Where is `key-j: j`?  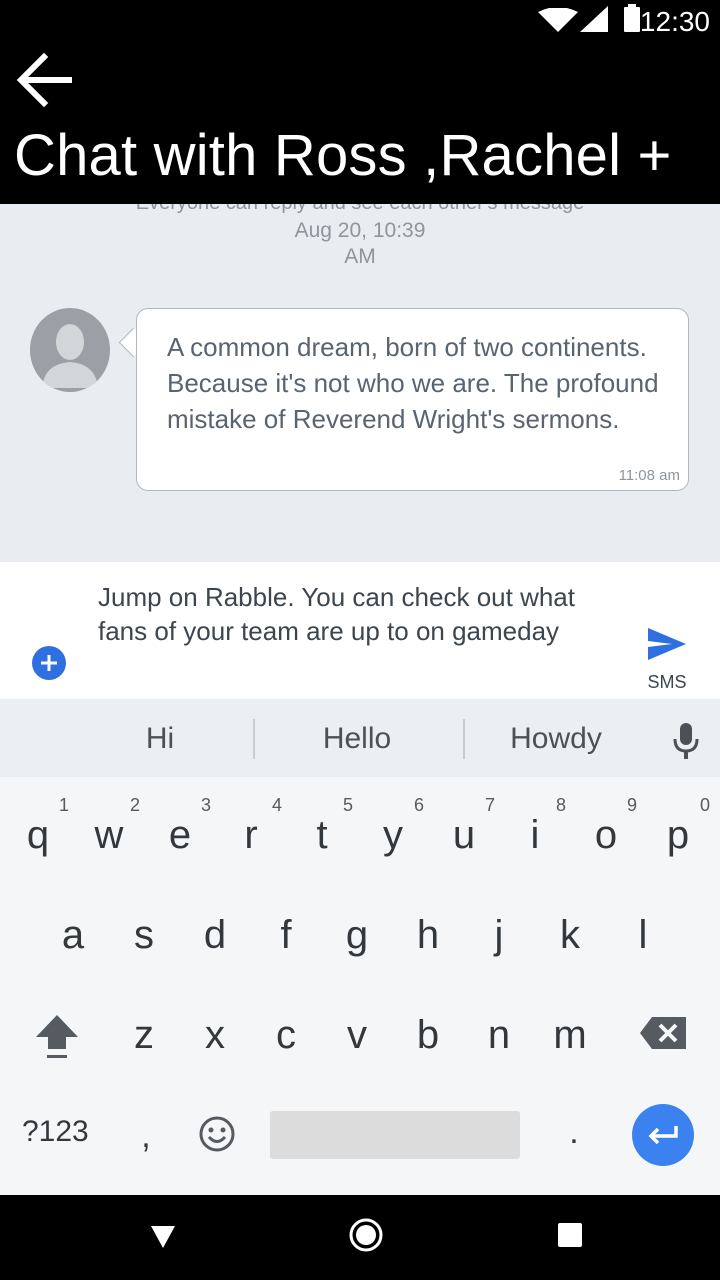
key-j: j is located at coordinates (499, 935).